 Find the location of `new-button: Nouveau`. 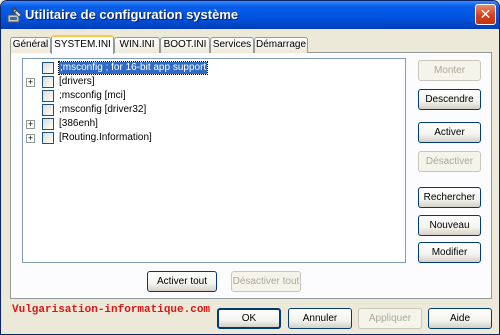

new-button: Nouveau is located at coordinates (449, 225).